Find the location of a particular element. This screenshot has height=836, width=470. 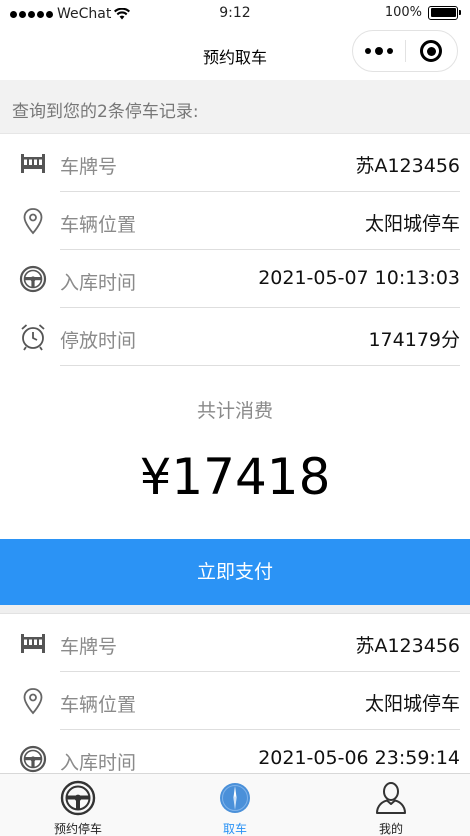

total-cost-amount: ¥17418 is located at coordinates (235, 477).